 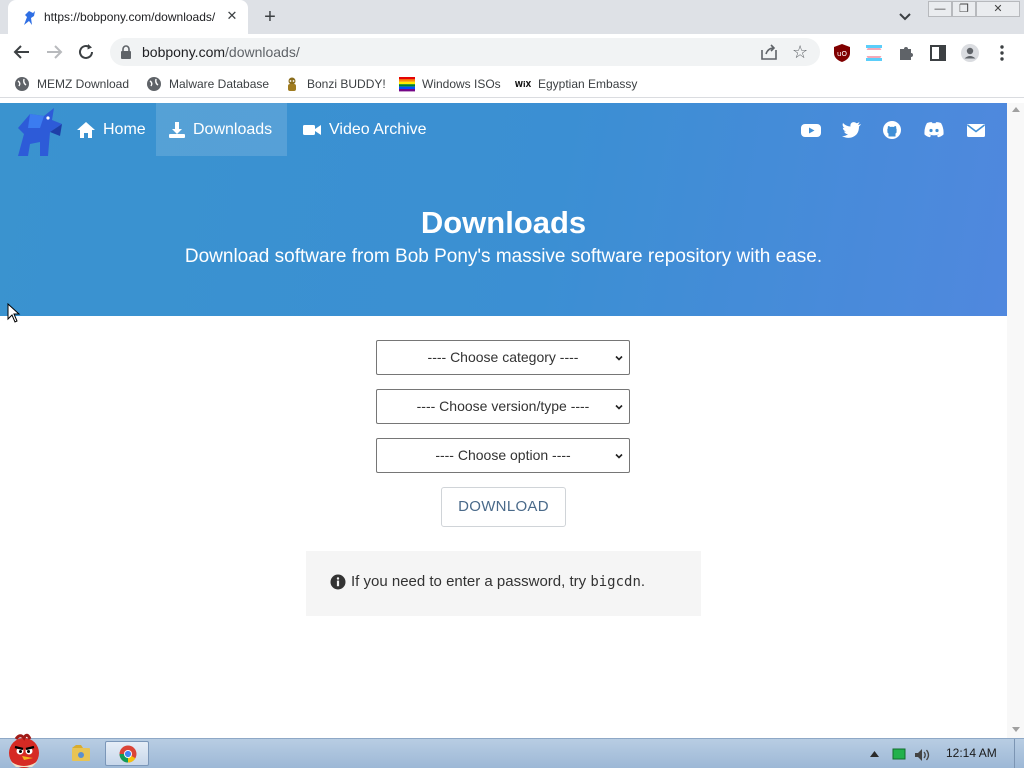 What do you see at coordinates (184, 52) in the screenshot?
I see `url-host: bobpony.com` at bounding box center [184, 52].